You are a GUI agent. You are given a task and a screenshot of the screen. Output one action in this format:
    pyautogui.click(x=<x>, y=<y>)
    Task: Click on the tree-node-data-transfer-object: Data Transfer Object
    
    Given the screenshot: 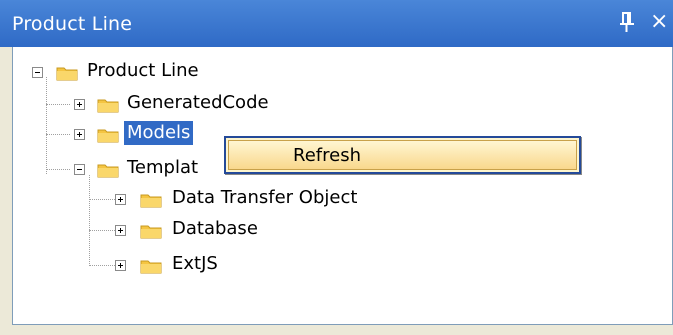 What is the action you would take?
    pyautogui.click(x=264, y=198)
    